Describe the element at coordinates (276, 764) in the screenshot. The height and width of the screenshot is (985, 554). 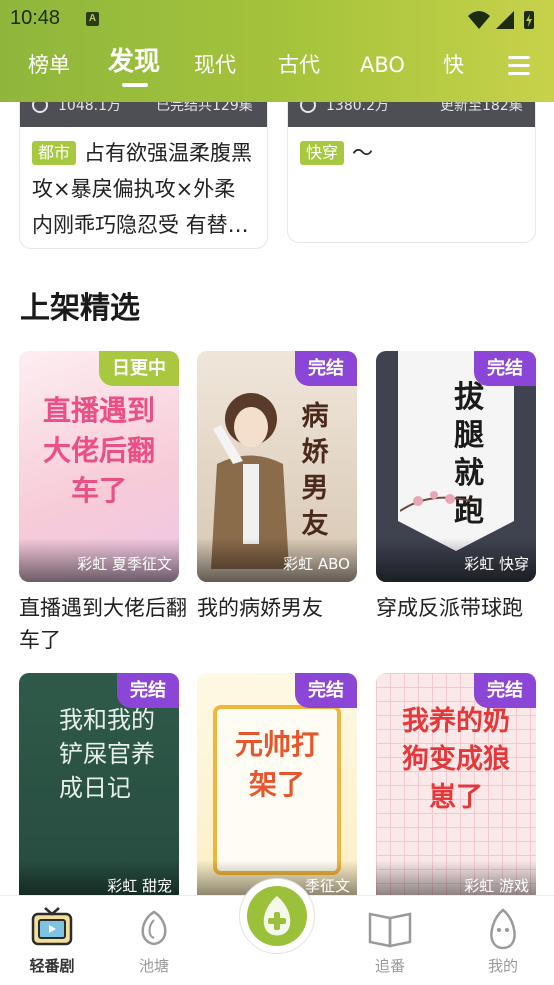
I see `cover-artwork-title: 元帅打架了` at that location.